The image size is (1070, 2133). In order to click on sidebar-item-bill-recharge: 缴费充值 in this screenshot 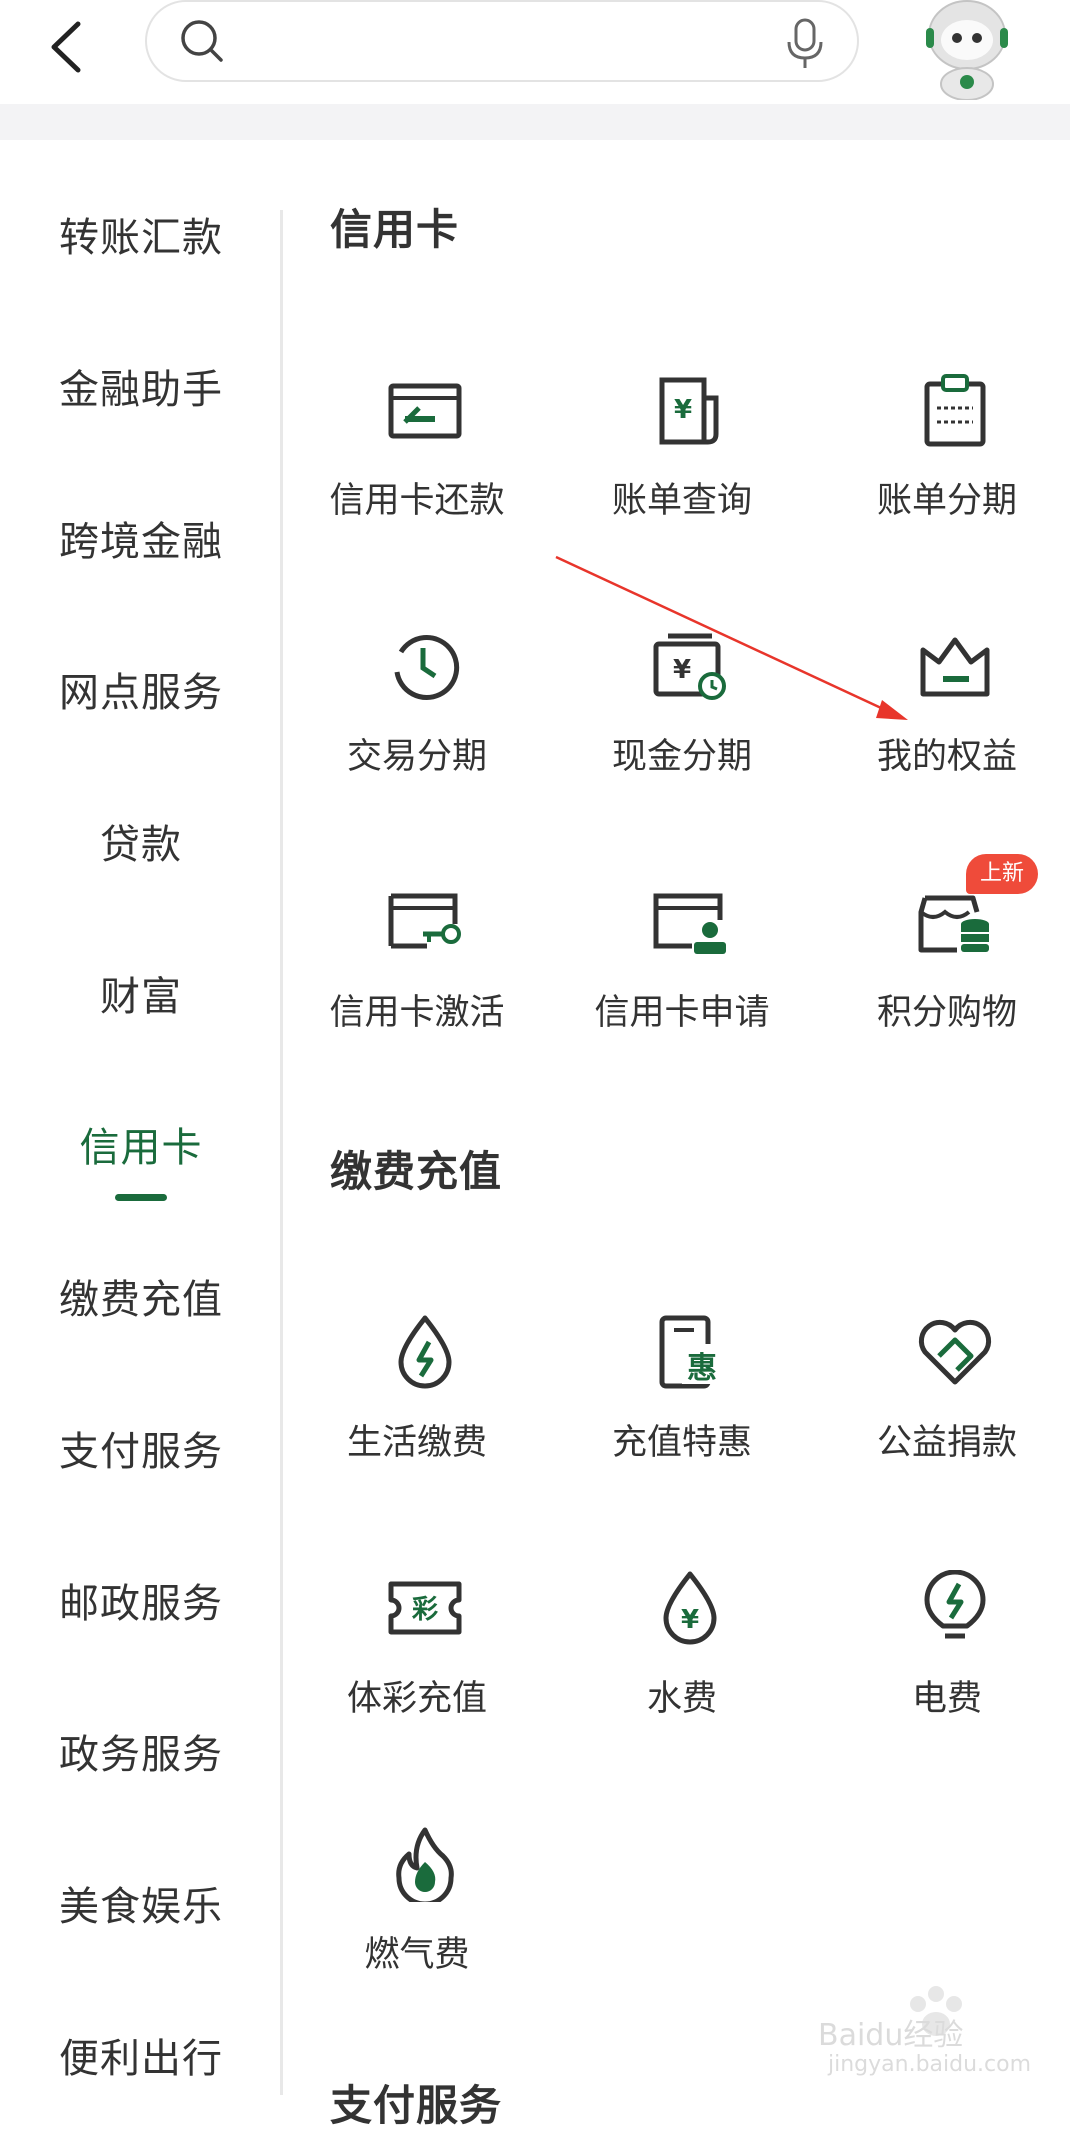, I will do `click(141, 1300)`.